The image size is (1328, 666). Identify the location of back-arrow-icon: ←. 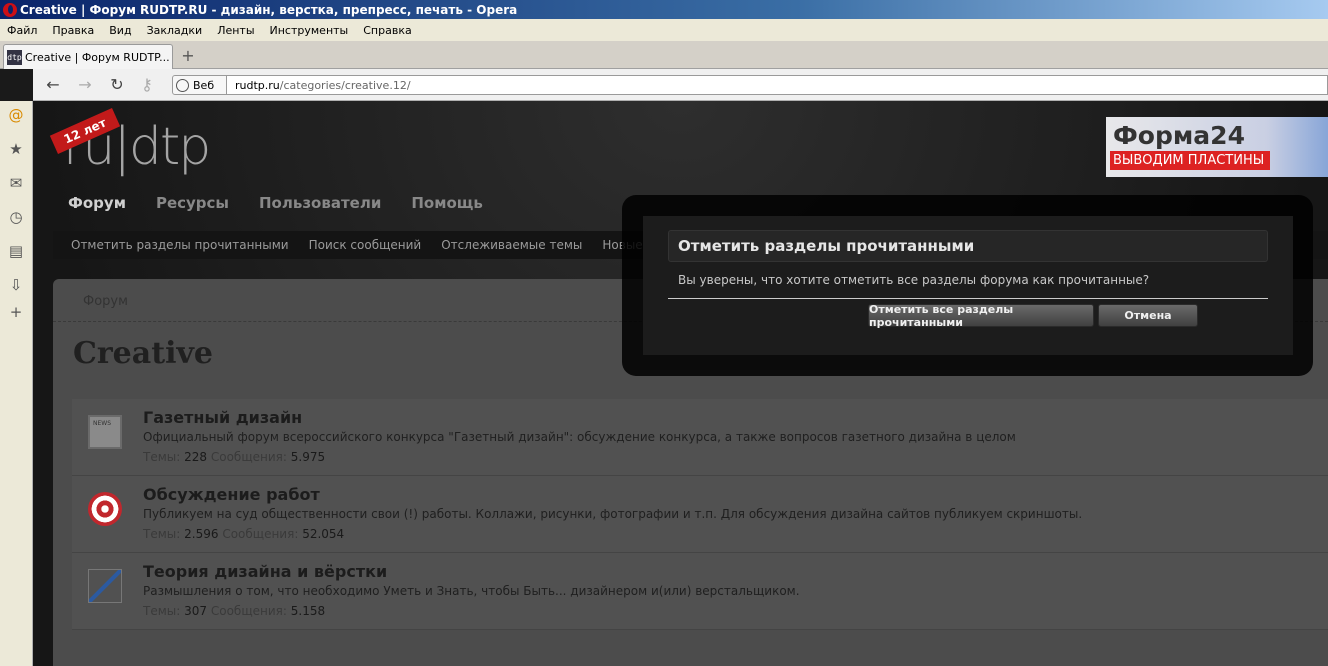
(53, 85).